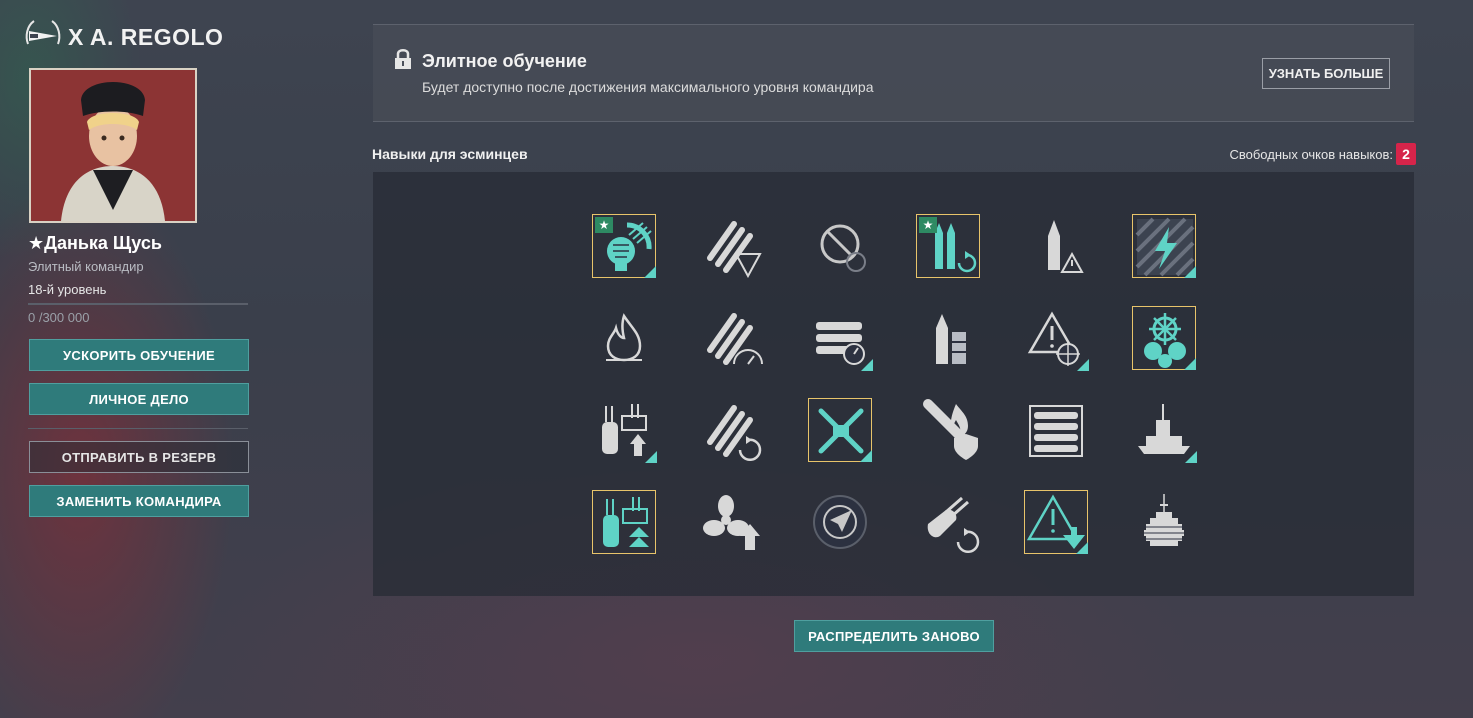 This screenshot has width=1473, height=718. What do you see at coordinates (893, 73) in the screenshot?
I see `elite-training-panel` at bounding box center [893, 73].